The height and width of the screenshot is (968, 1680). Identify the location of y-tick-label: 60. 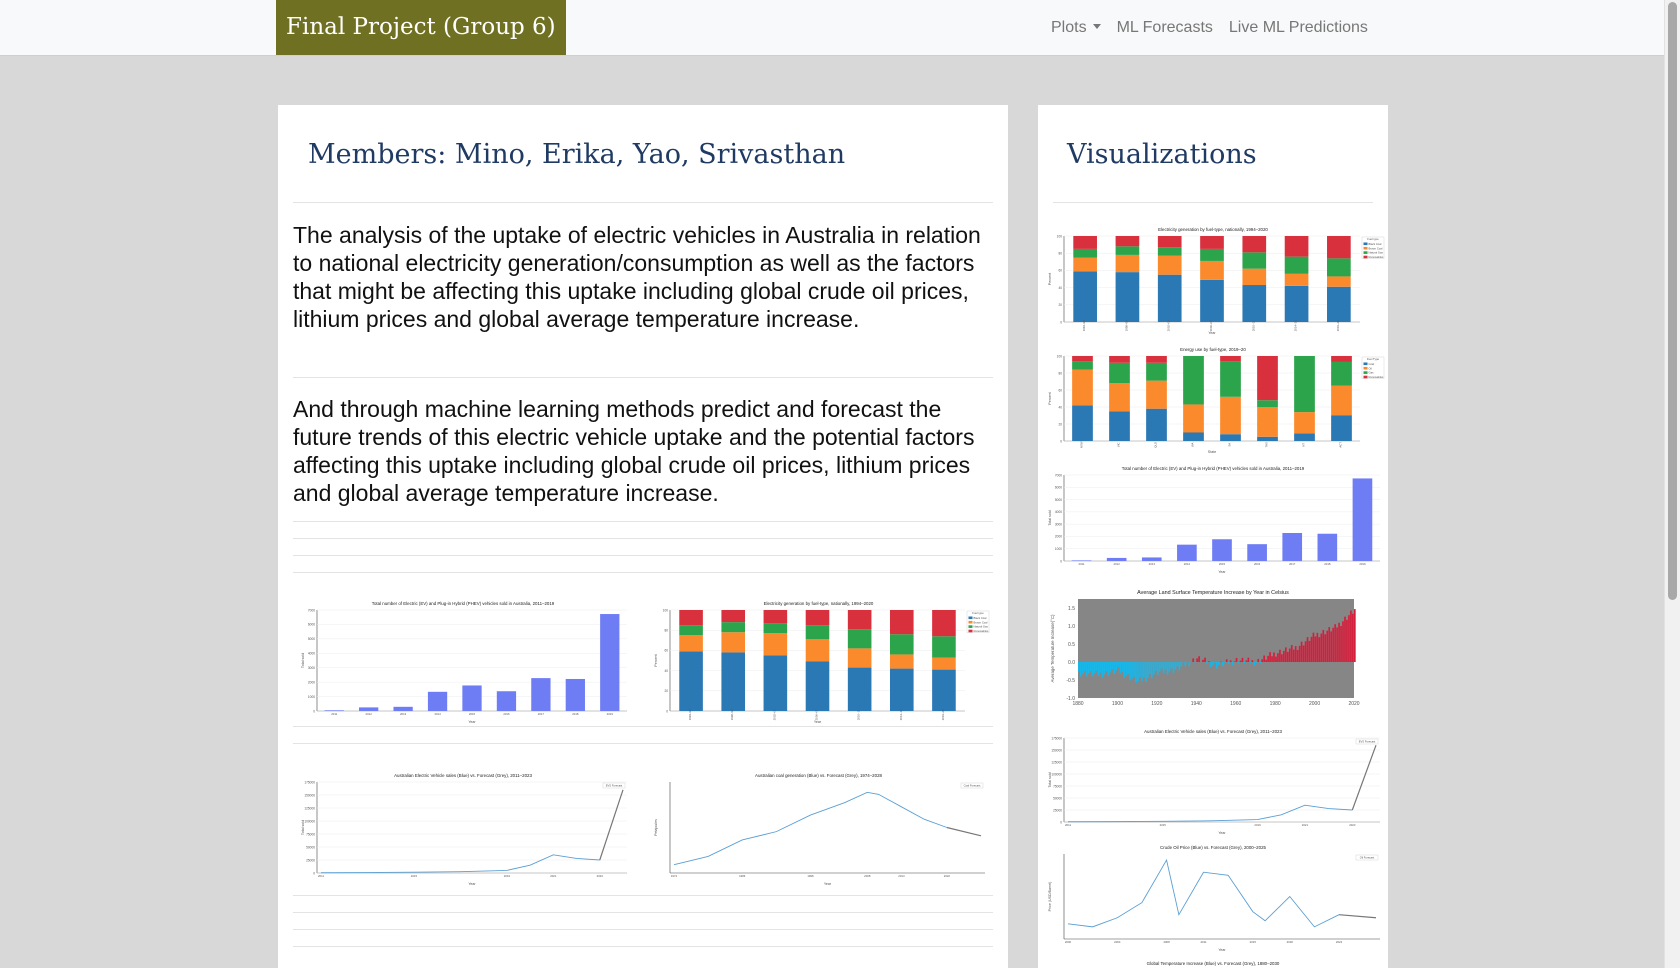
(666, 651).